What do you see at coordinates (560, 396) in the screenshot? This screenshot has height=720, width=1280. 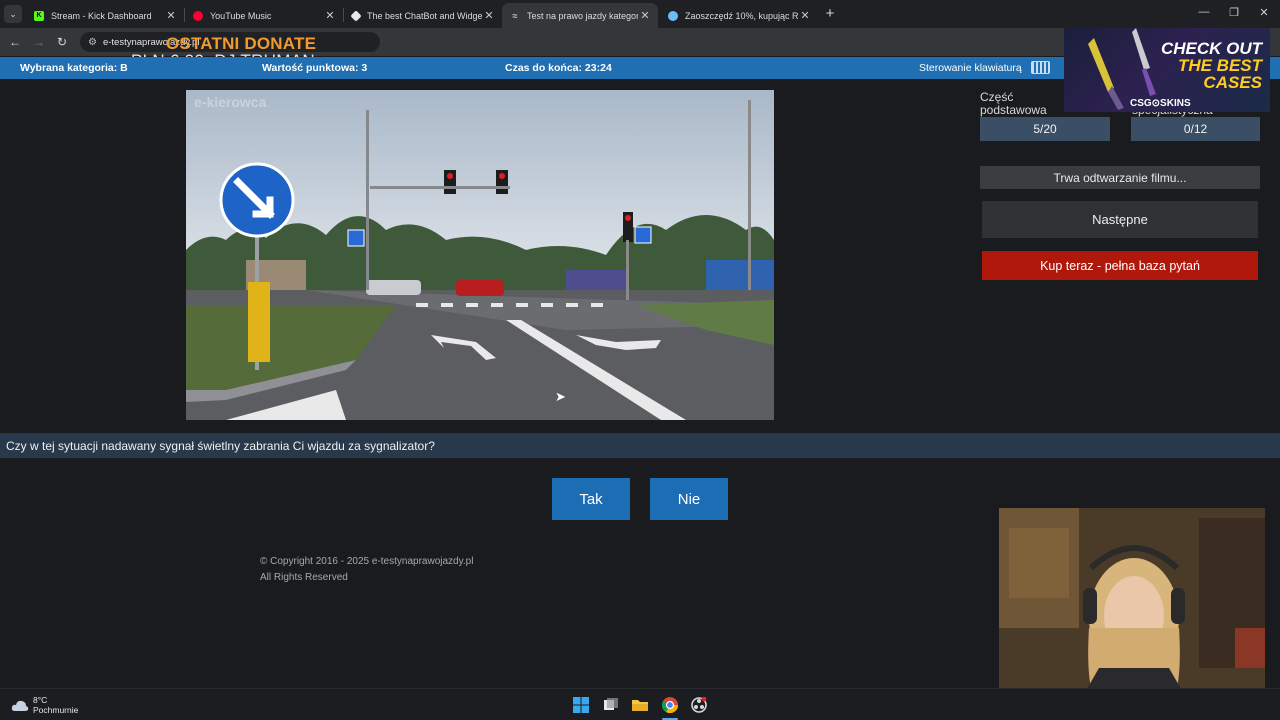 I see `mouse-cursor-icon: ➤` at bounding box center [560, 396].